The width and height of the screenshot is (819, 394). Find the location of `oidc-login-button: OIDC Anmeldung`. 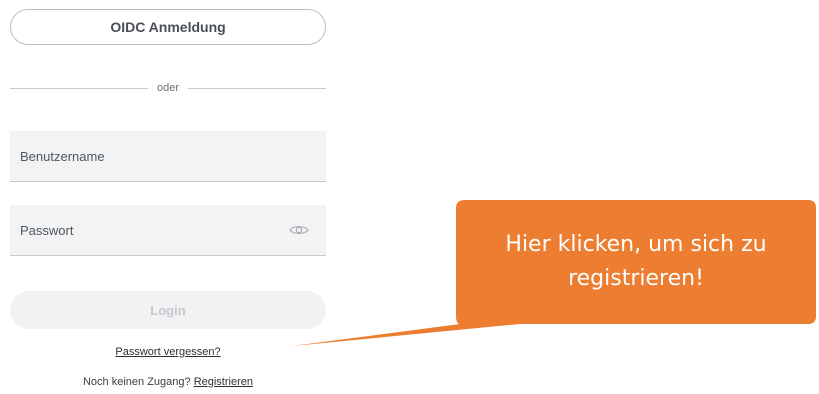

oidc-login-button: OIDC Anmeldung is located at coordinates (168, 27).